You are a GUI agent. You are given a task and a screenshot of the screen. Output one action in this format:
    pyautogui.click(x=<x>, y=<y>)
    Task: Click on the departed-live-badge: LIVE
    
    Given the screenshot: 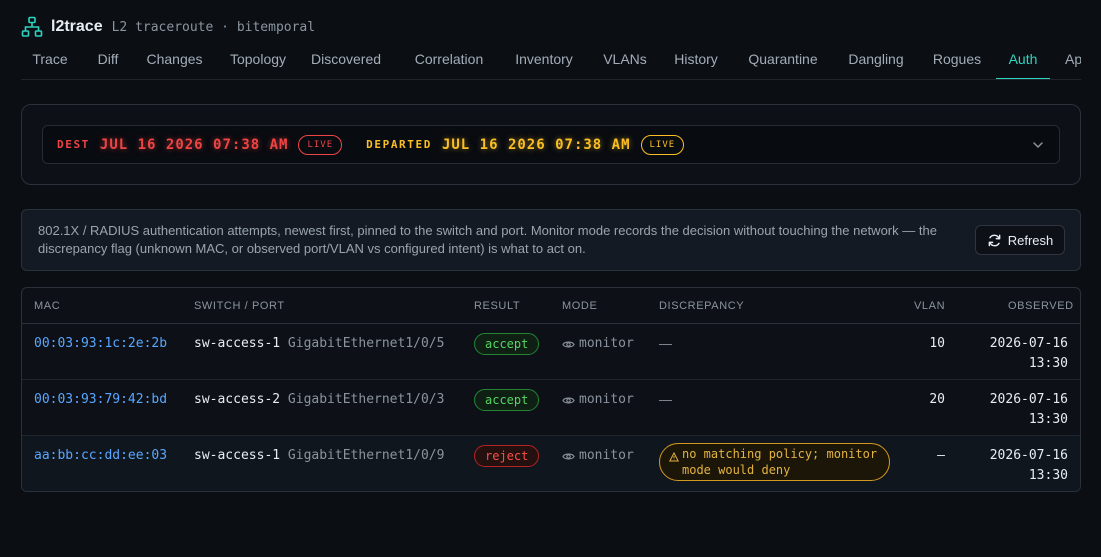 What is the action you would take?
    pyautogui.click(x=662, y=144)
    